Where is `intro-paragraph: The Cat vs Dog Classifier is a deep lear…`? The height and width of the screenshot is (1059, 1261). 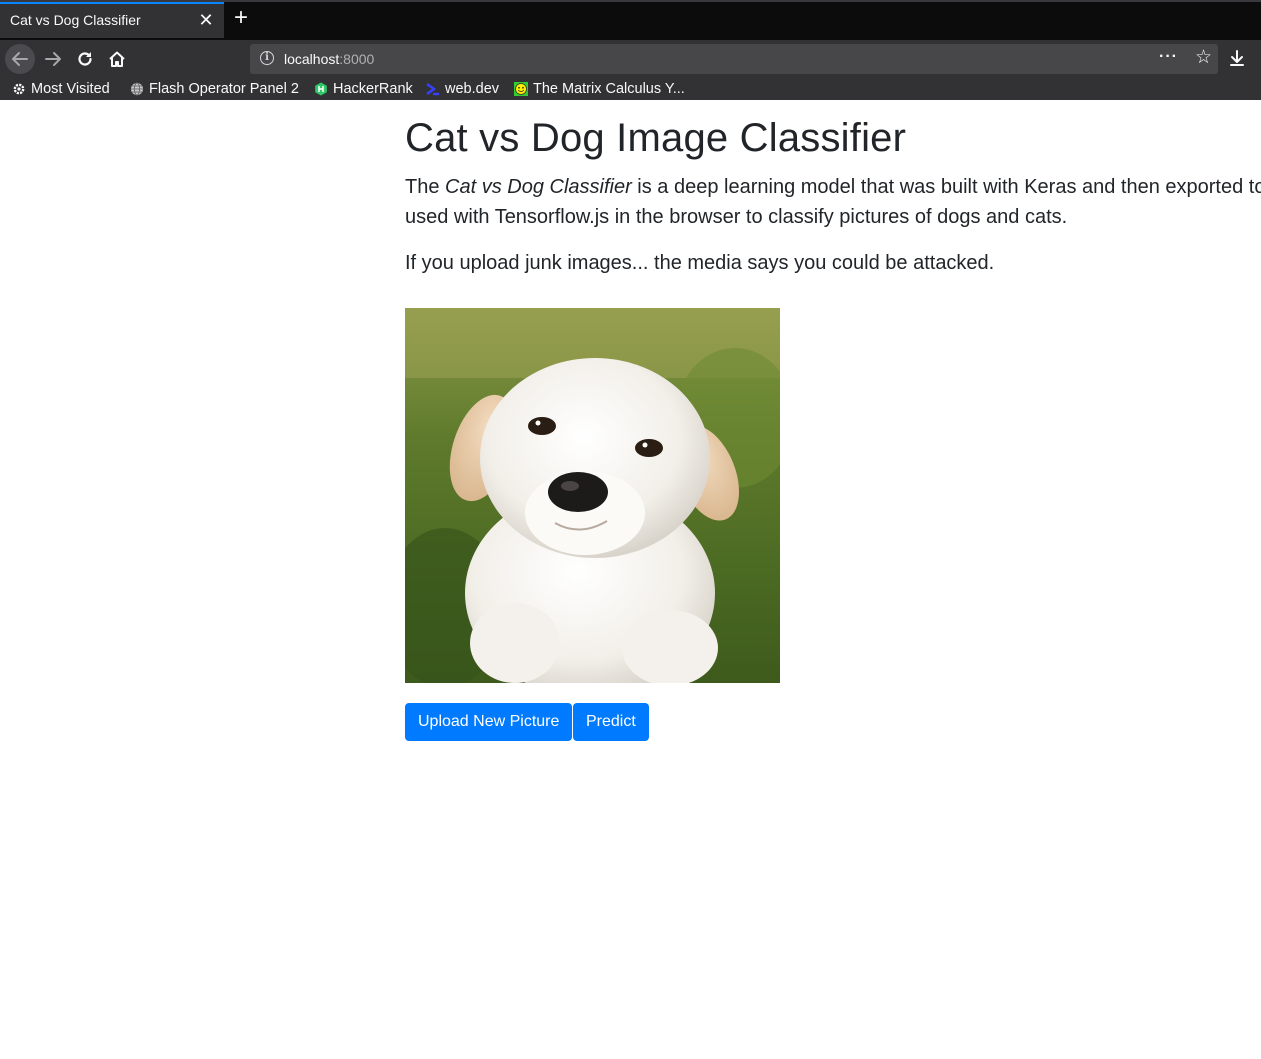
intro-paragraph: The Cat vs Dog Classifier is a deep lear… is located at coordinates (833, 202).